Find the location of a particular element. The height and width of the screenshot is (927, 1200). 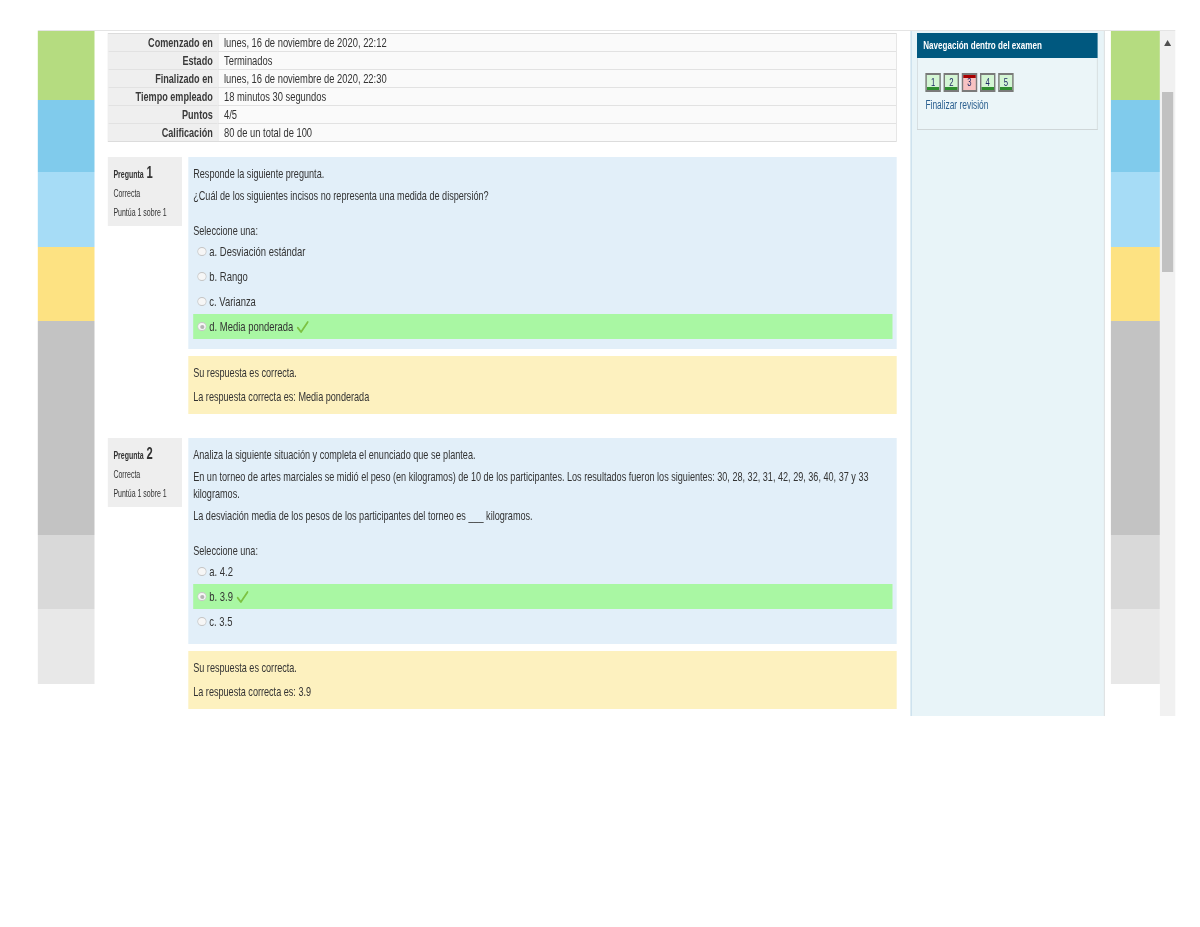

question-nav-button: 5 is located at coordinates (1006, 82).